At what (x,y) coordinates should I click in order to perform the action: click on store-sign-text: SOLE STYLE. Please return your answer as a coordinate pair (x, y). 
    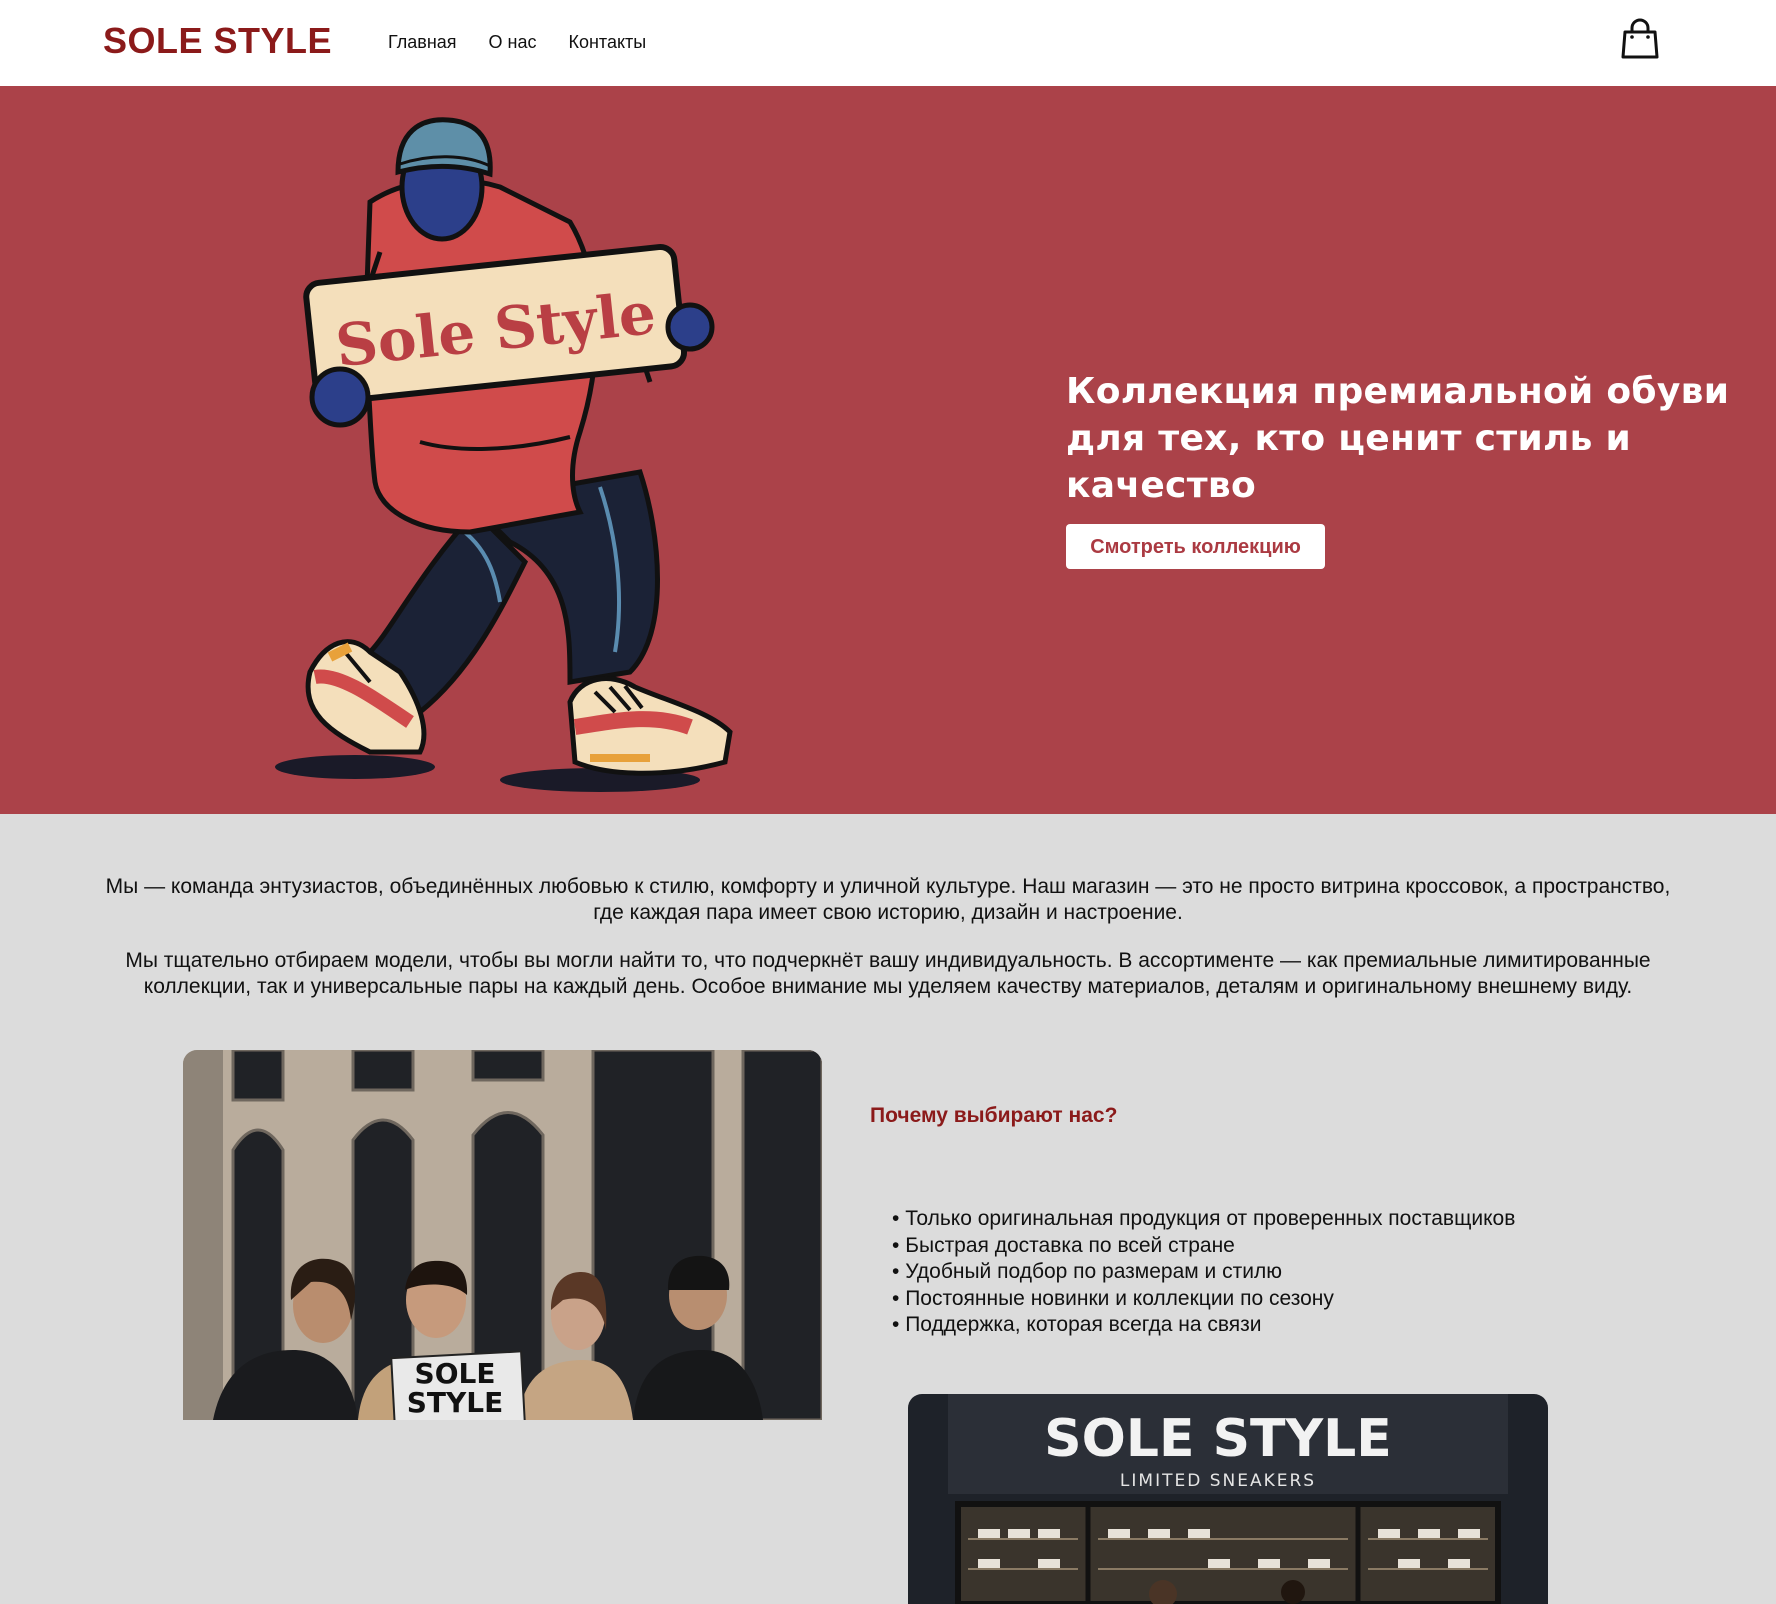
    Looking at the image, I should click on (1218, 1439).